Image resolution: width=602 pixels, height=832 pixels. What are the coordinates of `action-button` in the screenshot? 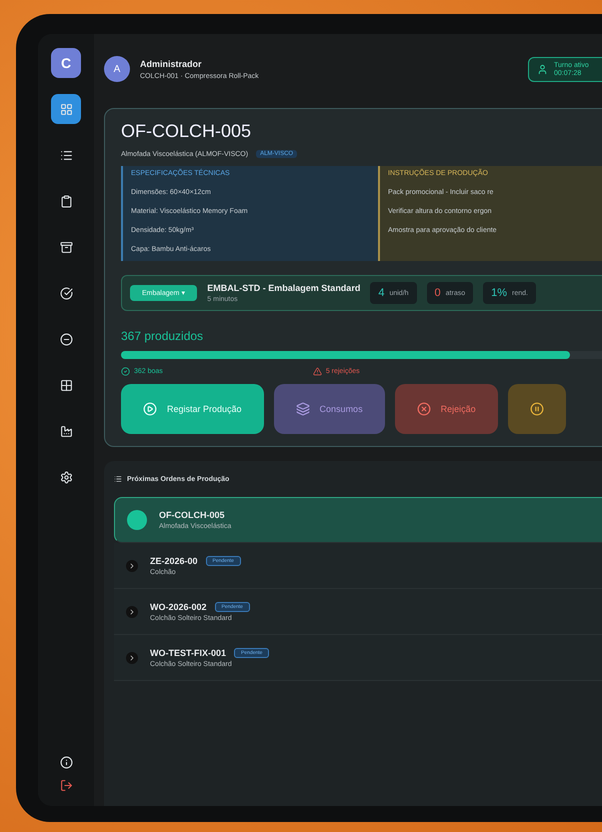 It's located at (537, 409).